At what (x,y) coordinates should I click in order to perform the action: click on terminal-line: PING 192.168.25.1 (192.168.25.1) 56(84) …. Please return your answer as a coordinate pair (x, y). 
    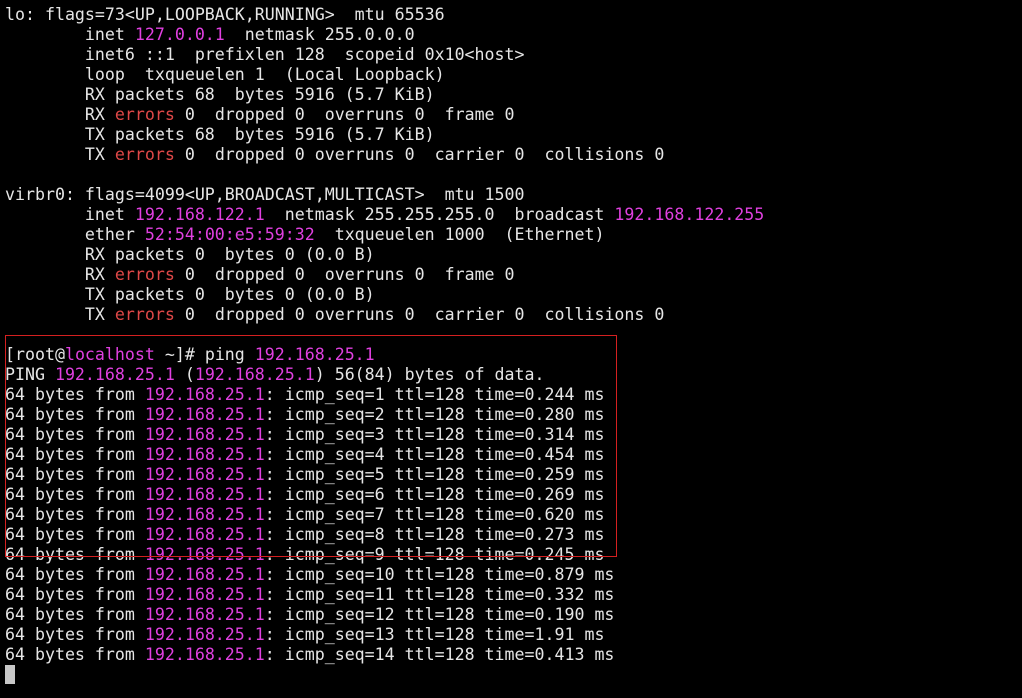
    Looking at the image, I should click on (513, 375).